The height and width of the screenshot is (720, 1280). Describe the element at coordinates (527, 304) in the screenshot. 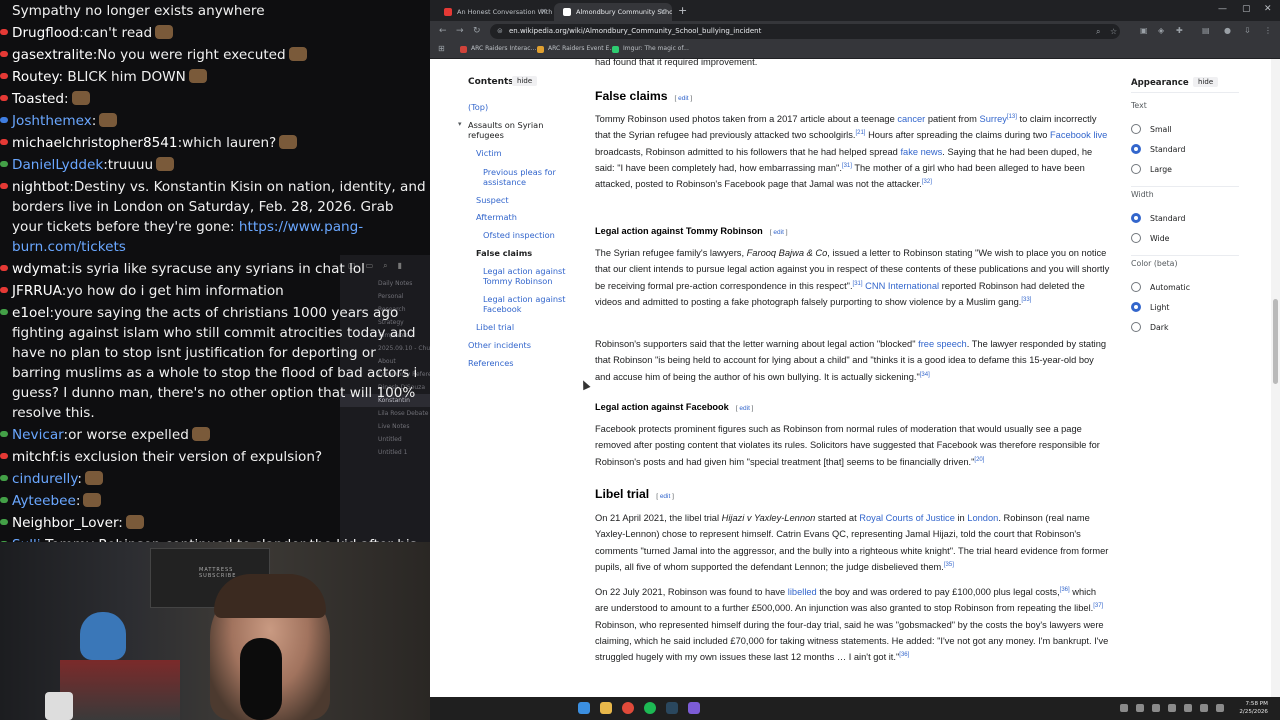

I see `toc-item-legal-action-facebook: Legal action against Facebook` at that location.